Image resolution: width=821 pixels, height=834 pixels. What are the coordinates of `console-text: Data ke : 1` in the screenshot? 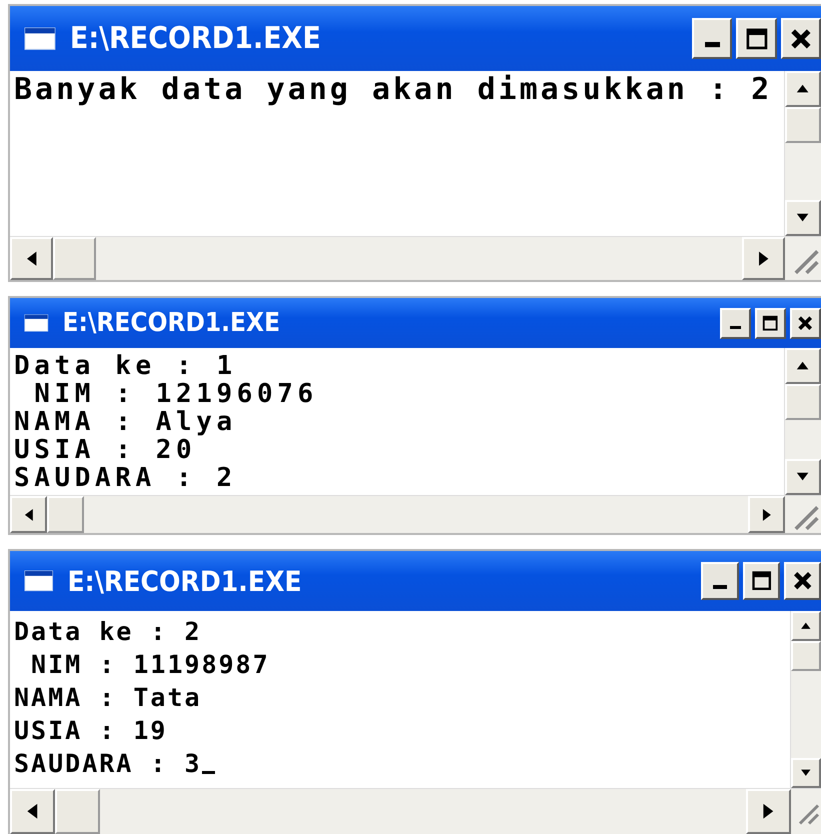 It's located at (125, 366).